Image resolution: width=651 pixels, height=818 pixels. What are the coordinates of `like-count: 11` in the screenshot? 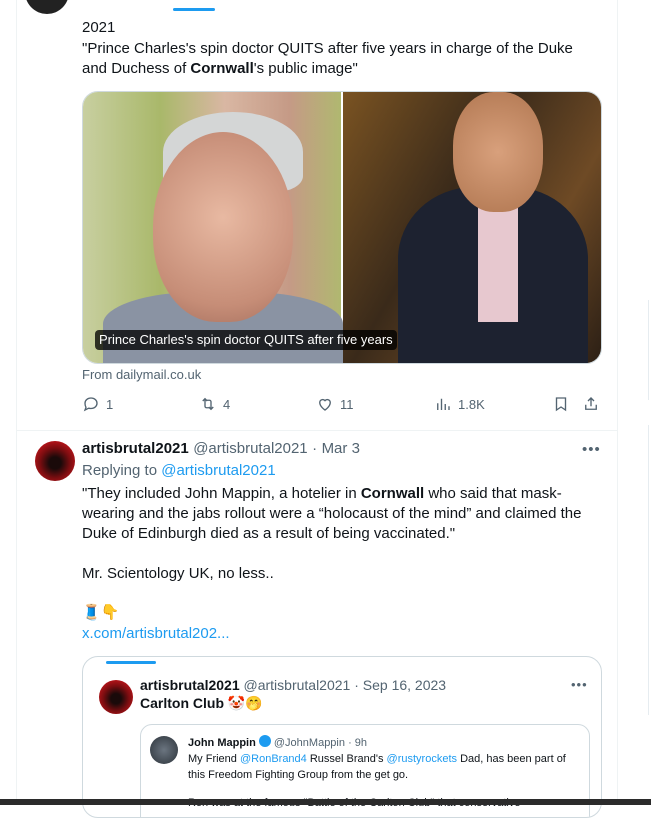 It's located at (347, 404).